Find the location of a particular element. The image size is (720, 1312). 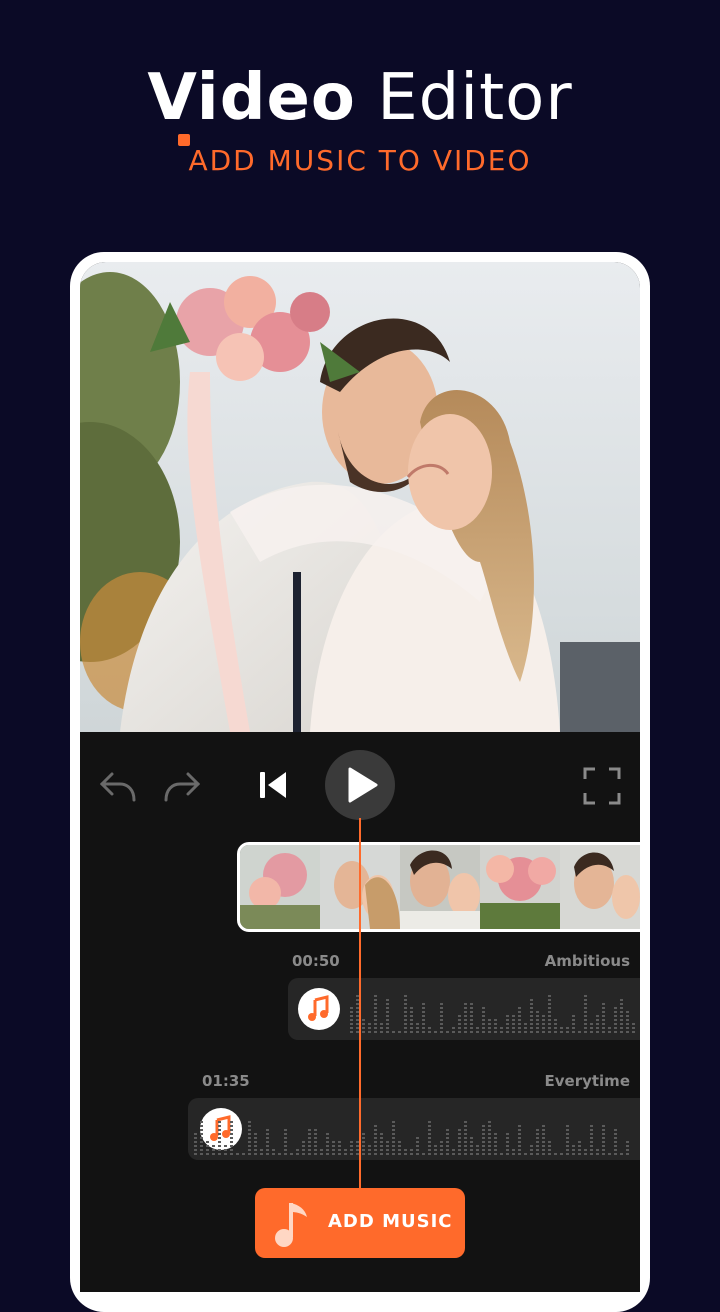

music-note-icon is located at coordinates (291, 1225).